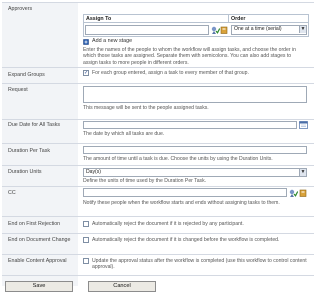  I want to click on add-stage-label: Add a new stage, so click(112, 41).